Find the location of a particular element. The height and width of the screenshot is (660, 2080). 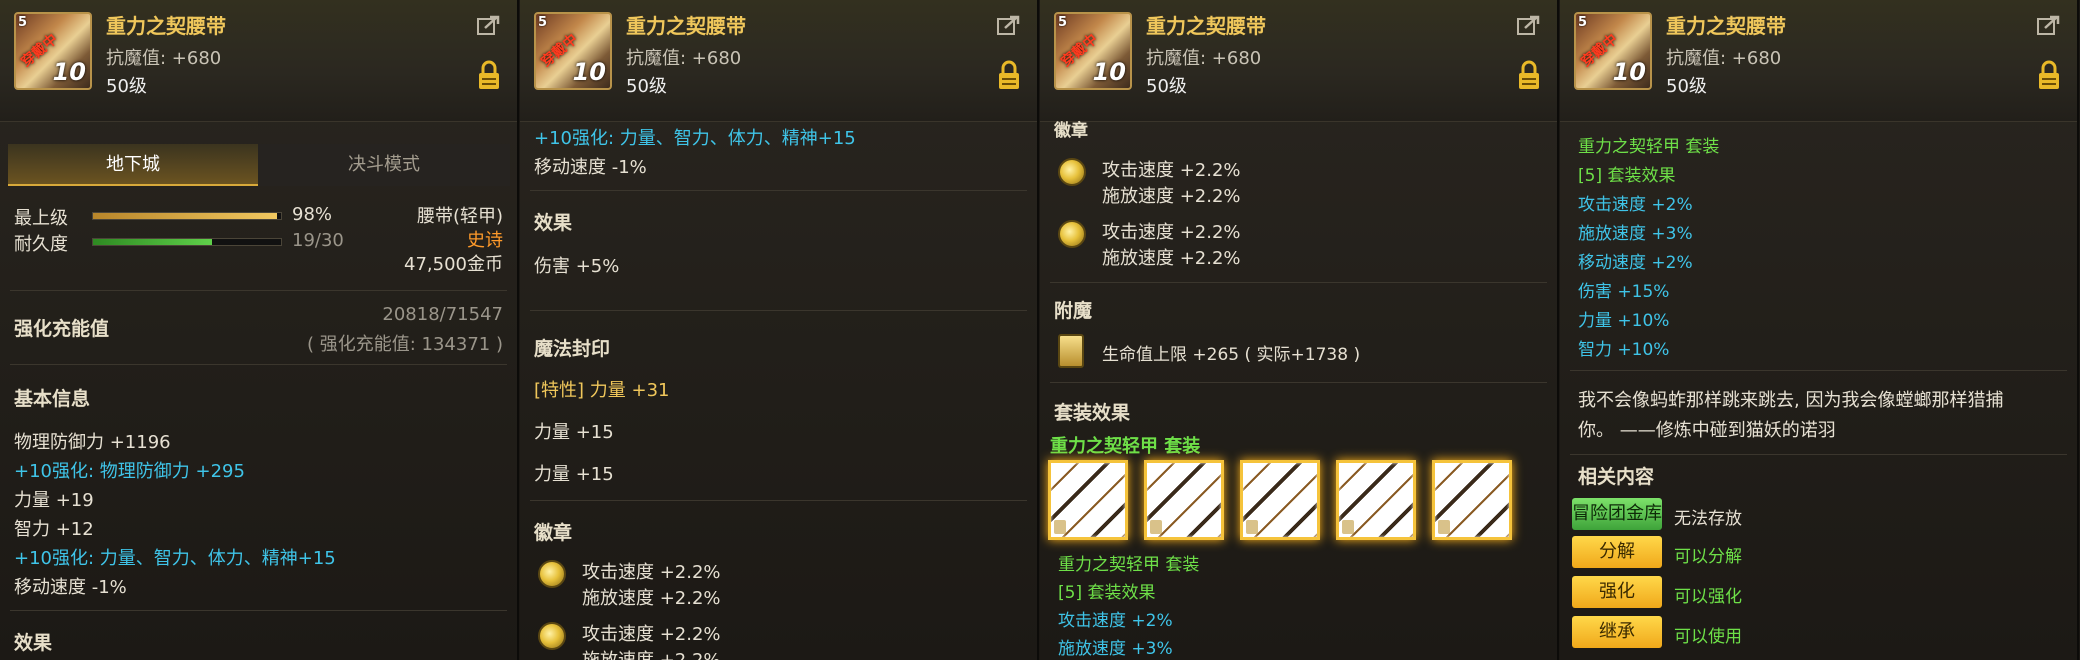

emblem-head-partial: 徽章 is located at coordinates (1071, 131).